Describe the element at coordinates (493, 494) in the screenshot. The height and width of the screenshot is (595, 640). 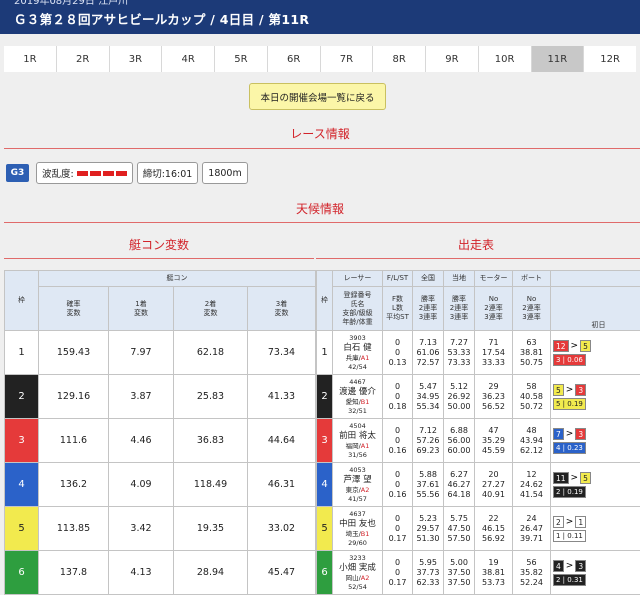
I see `stat-value: 40.91` at that location.